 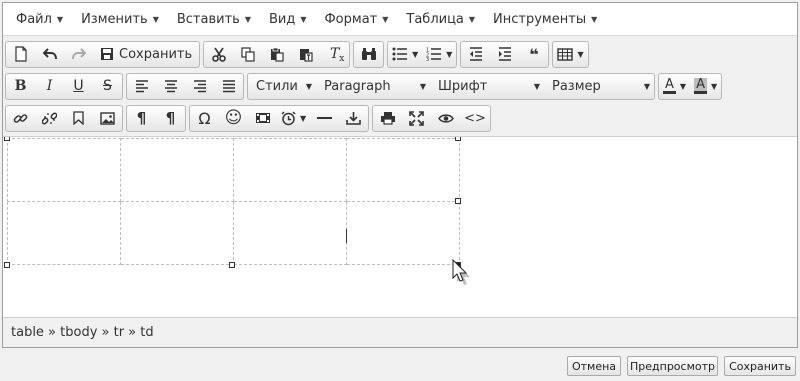 I want to click on page-break-button, so click(x=353, y=118).